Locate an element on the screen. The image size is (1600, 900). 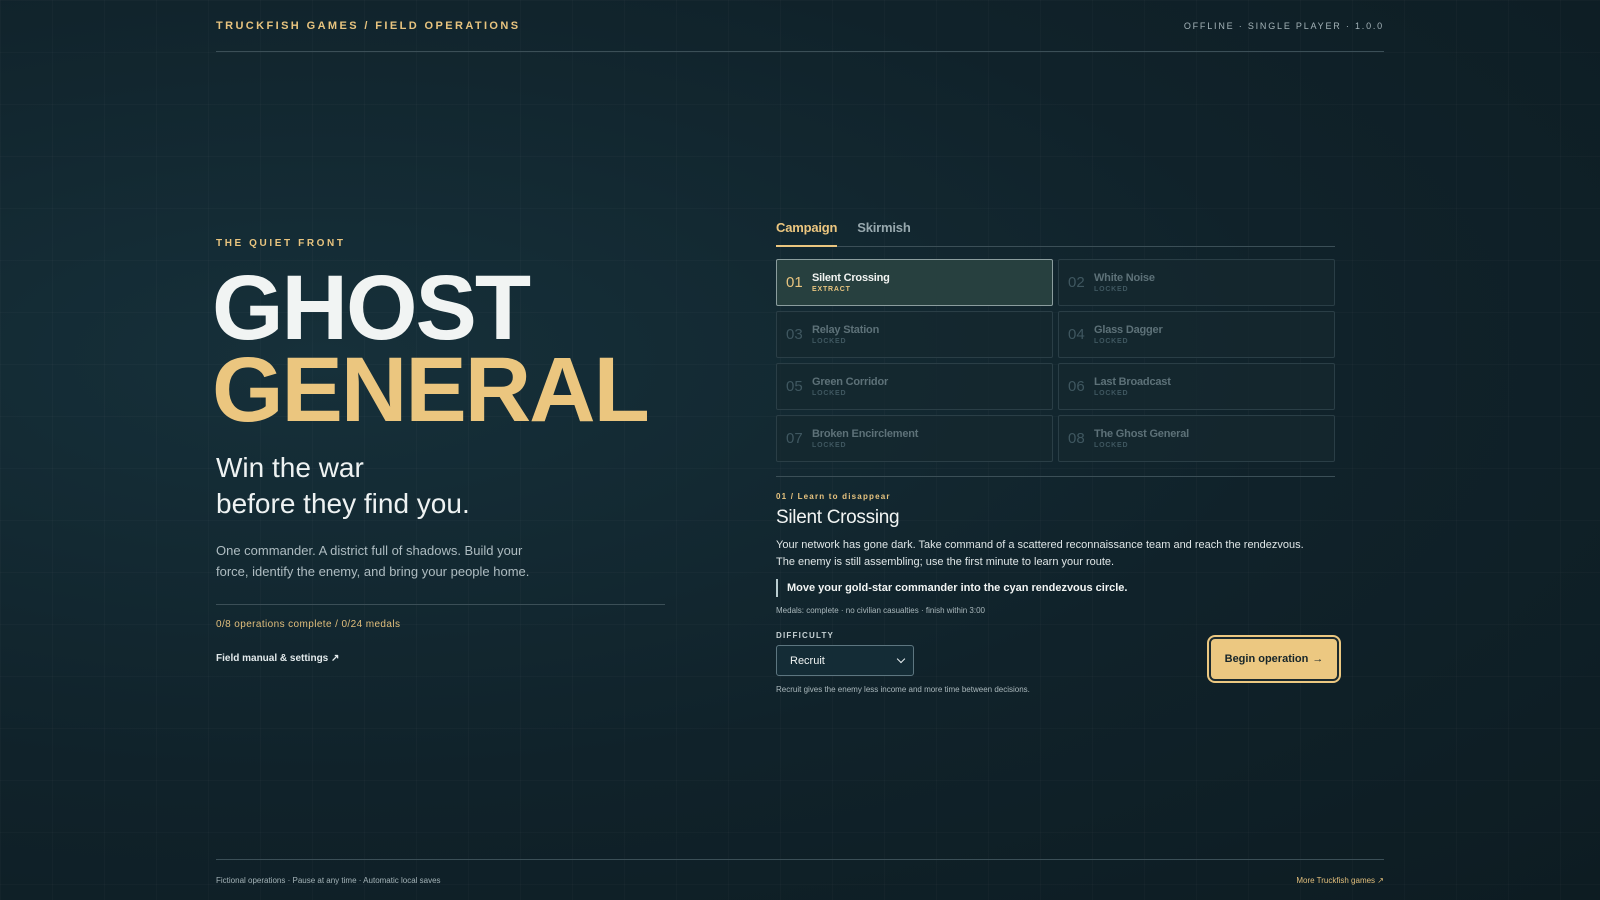
operation-number: 03 is located at coordinates (794, 334).